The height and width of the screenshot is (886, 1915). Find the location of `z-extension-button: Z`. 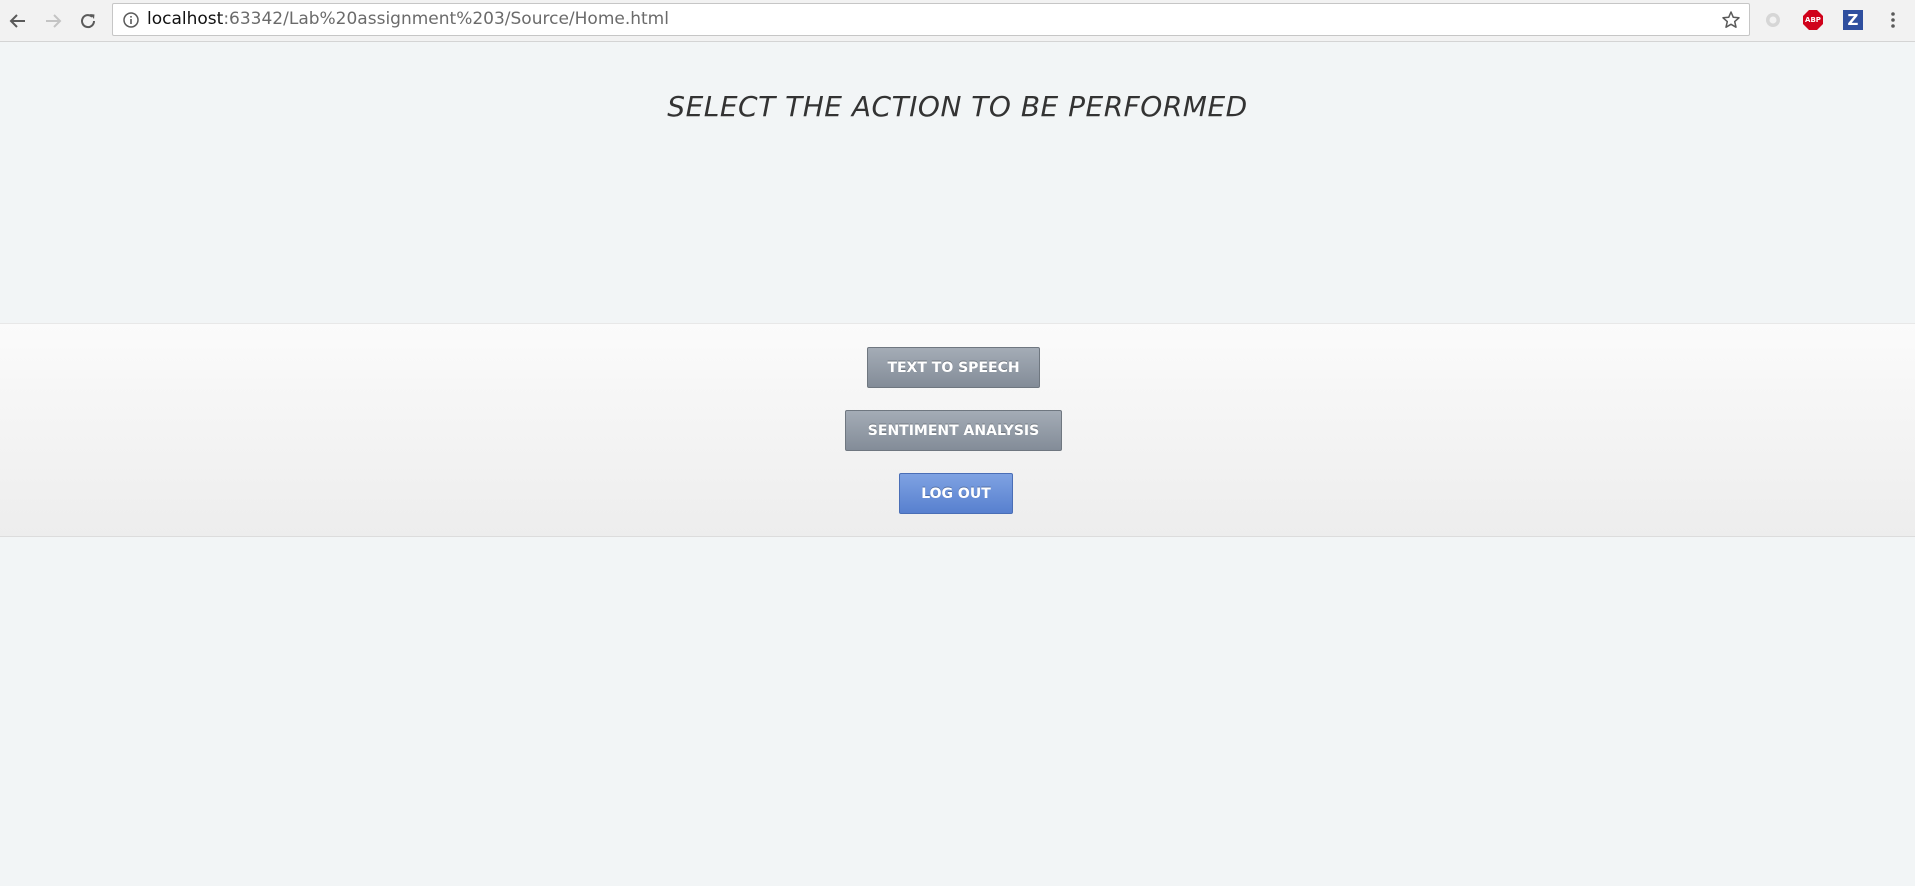

z-extension-button: Z is located at coordinates (1853, 20).